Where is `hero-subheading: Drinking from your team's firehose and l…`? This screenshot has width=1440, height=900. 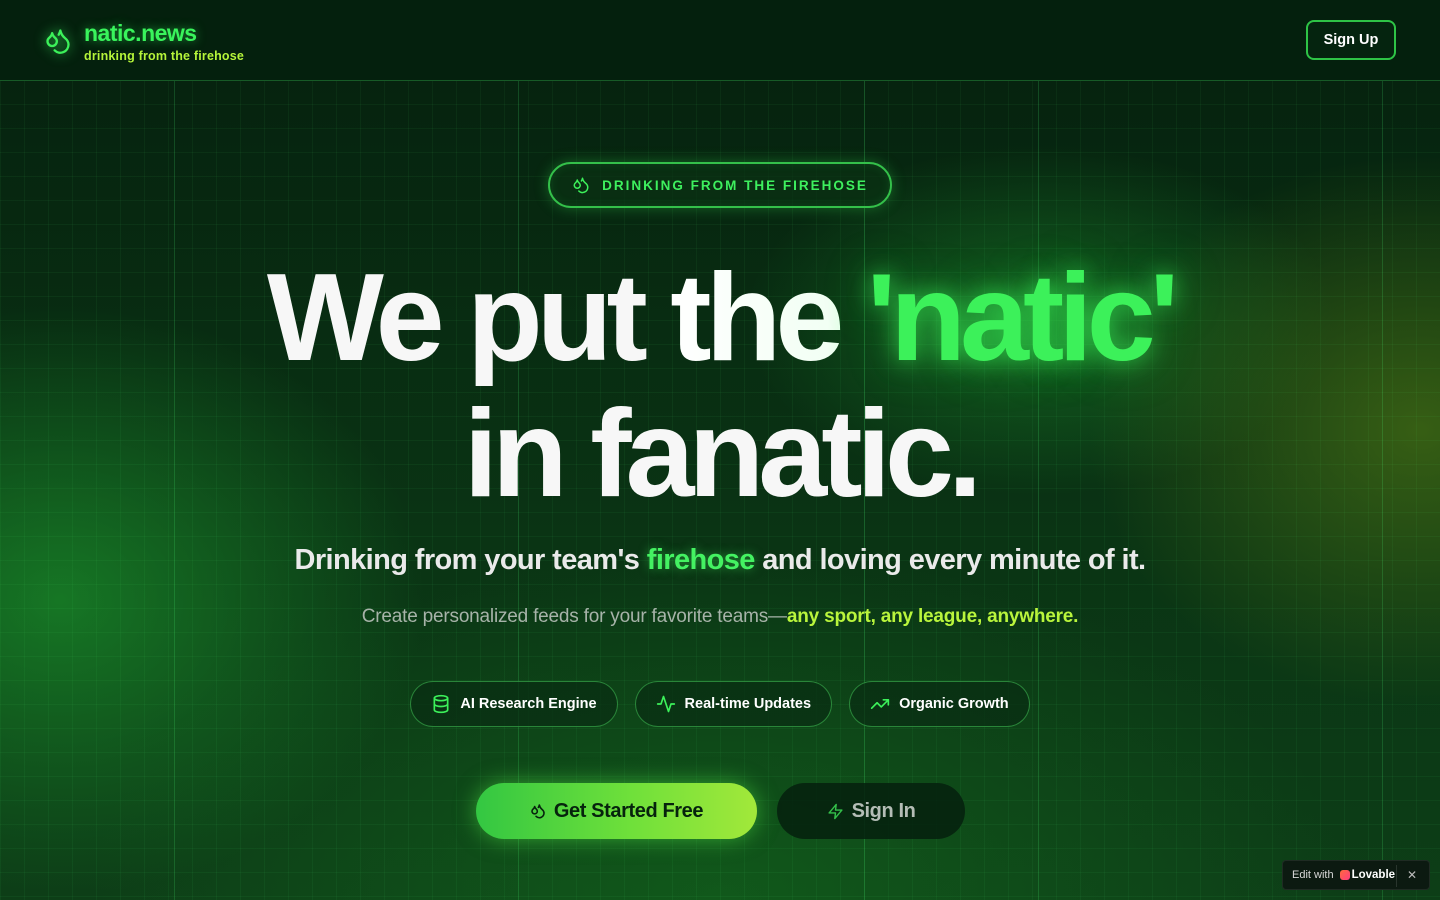 hero-subheading: Drinking from your team's firehose and l… is located at coordinates (720, 560).